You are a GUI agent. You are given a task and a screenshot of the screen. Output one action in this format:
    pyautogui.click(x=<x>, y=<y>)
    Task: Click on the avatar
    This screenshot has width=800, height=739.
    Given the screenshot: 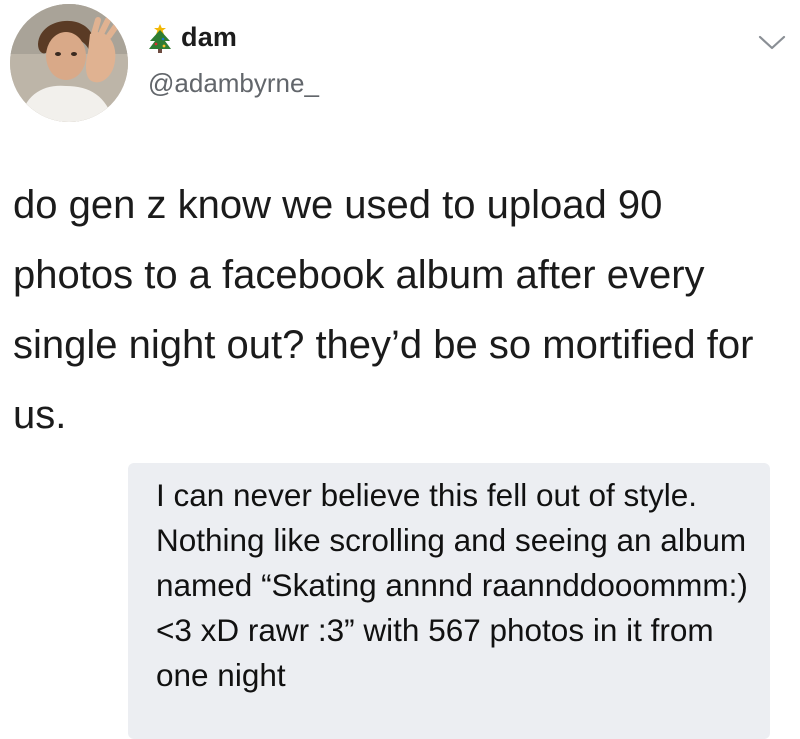 What is the action you would take?
    pyautogui.click(x=69, y=63)
    